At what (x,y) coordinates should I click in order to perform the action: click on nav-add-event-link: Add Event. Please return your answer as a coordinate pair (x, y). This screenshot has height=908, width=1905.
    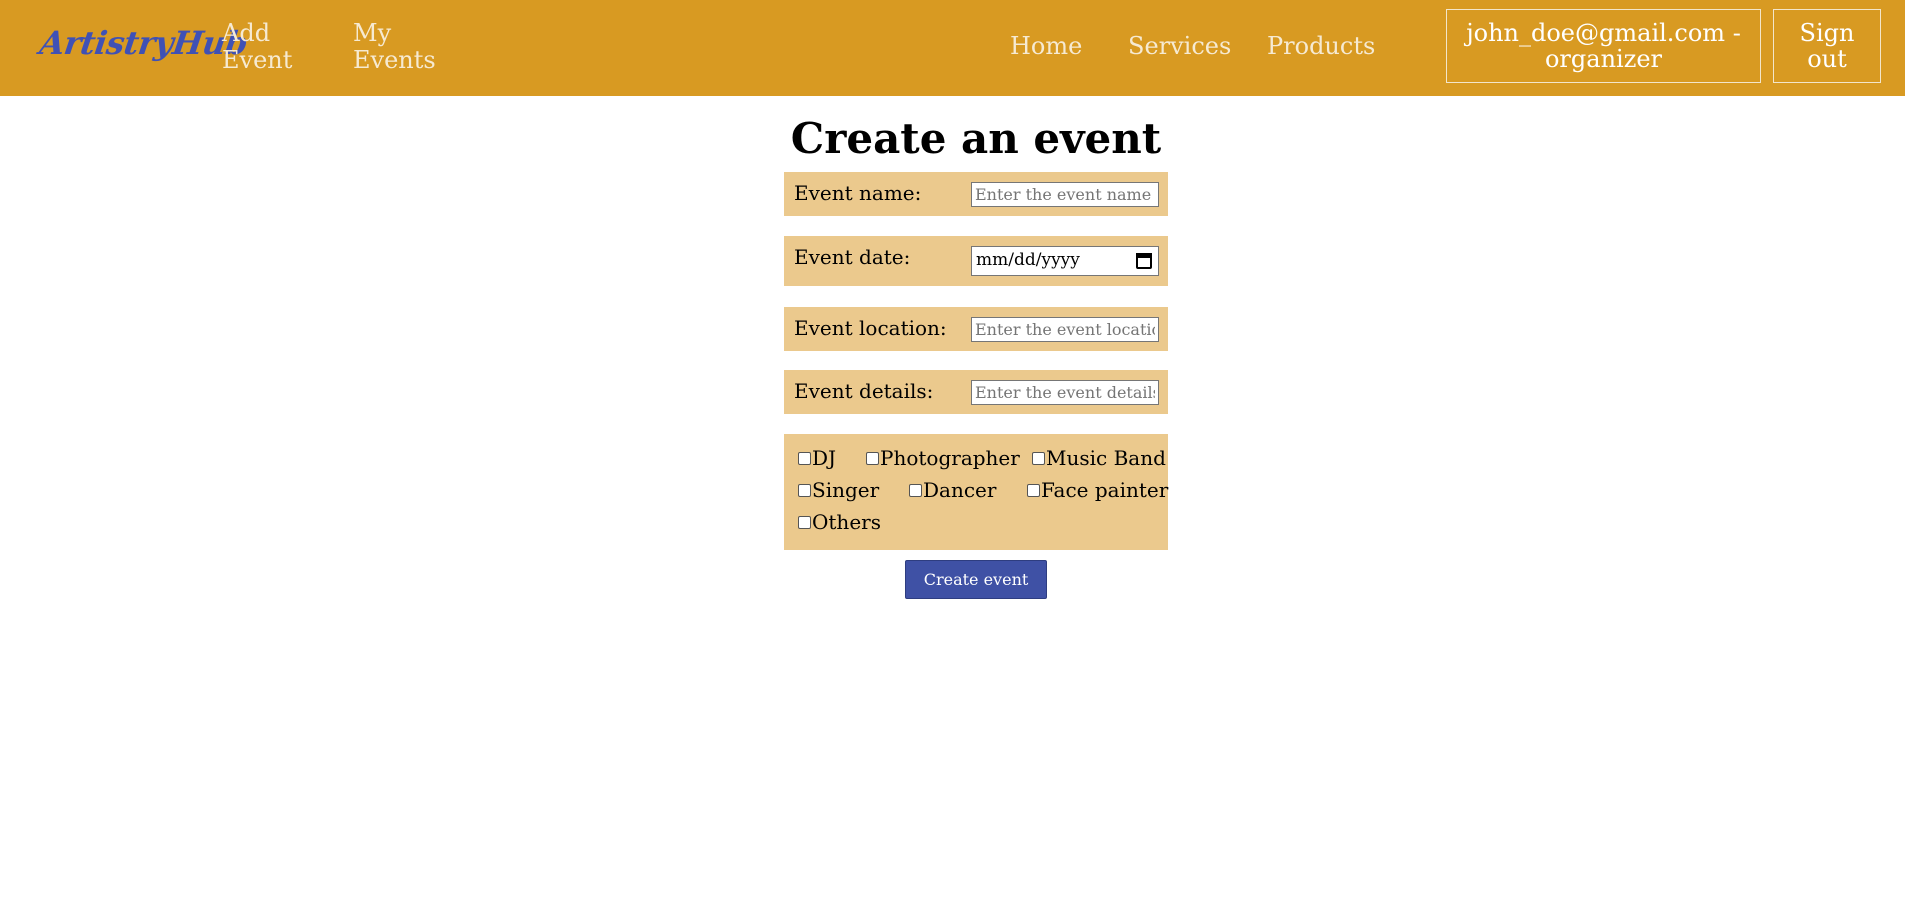
    Looking at the image, I should click on (267, 47).